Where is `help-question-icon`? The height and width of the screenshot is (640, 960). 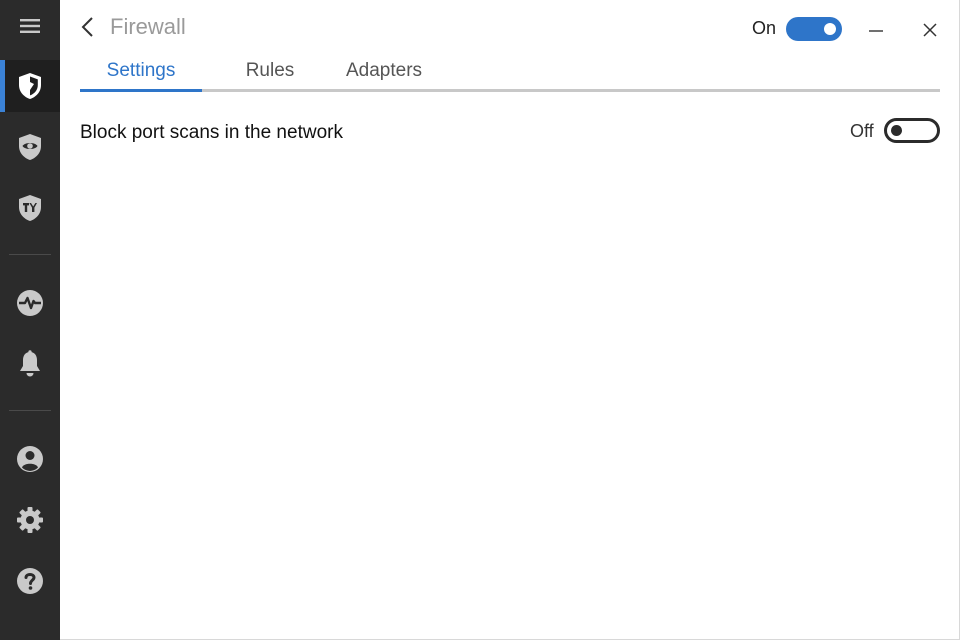
help-question-icon is located at coordinates (30, 581).